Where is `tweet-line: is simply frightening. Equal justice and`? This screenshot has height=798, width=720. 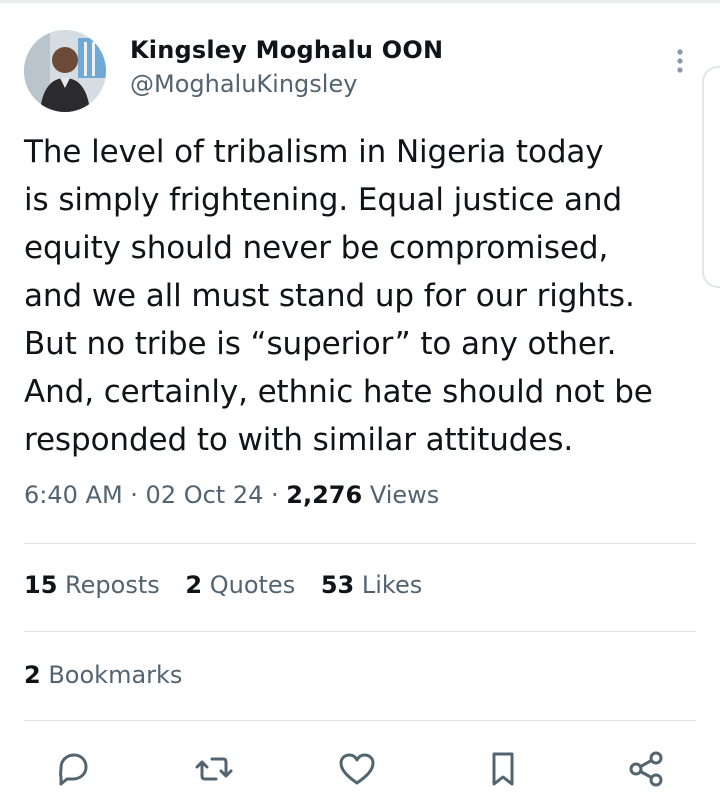 tweet-line: is simply frightening. Equal justice and is located at coordinates (323, 200).